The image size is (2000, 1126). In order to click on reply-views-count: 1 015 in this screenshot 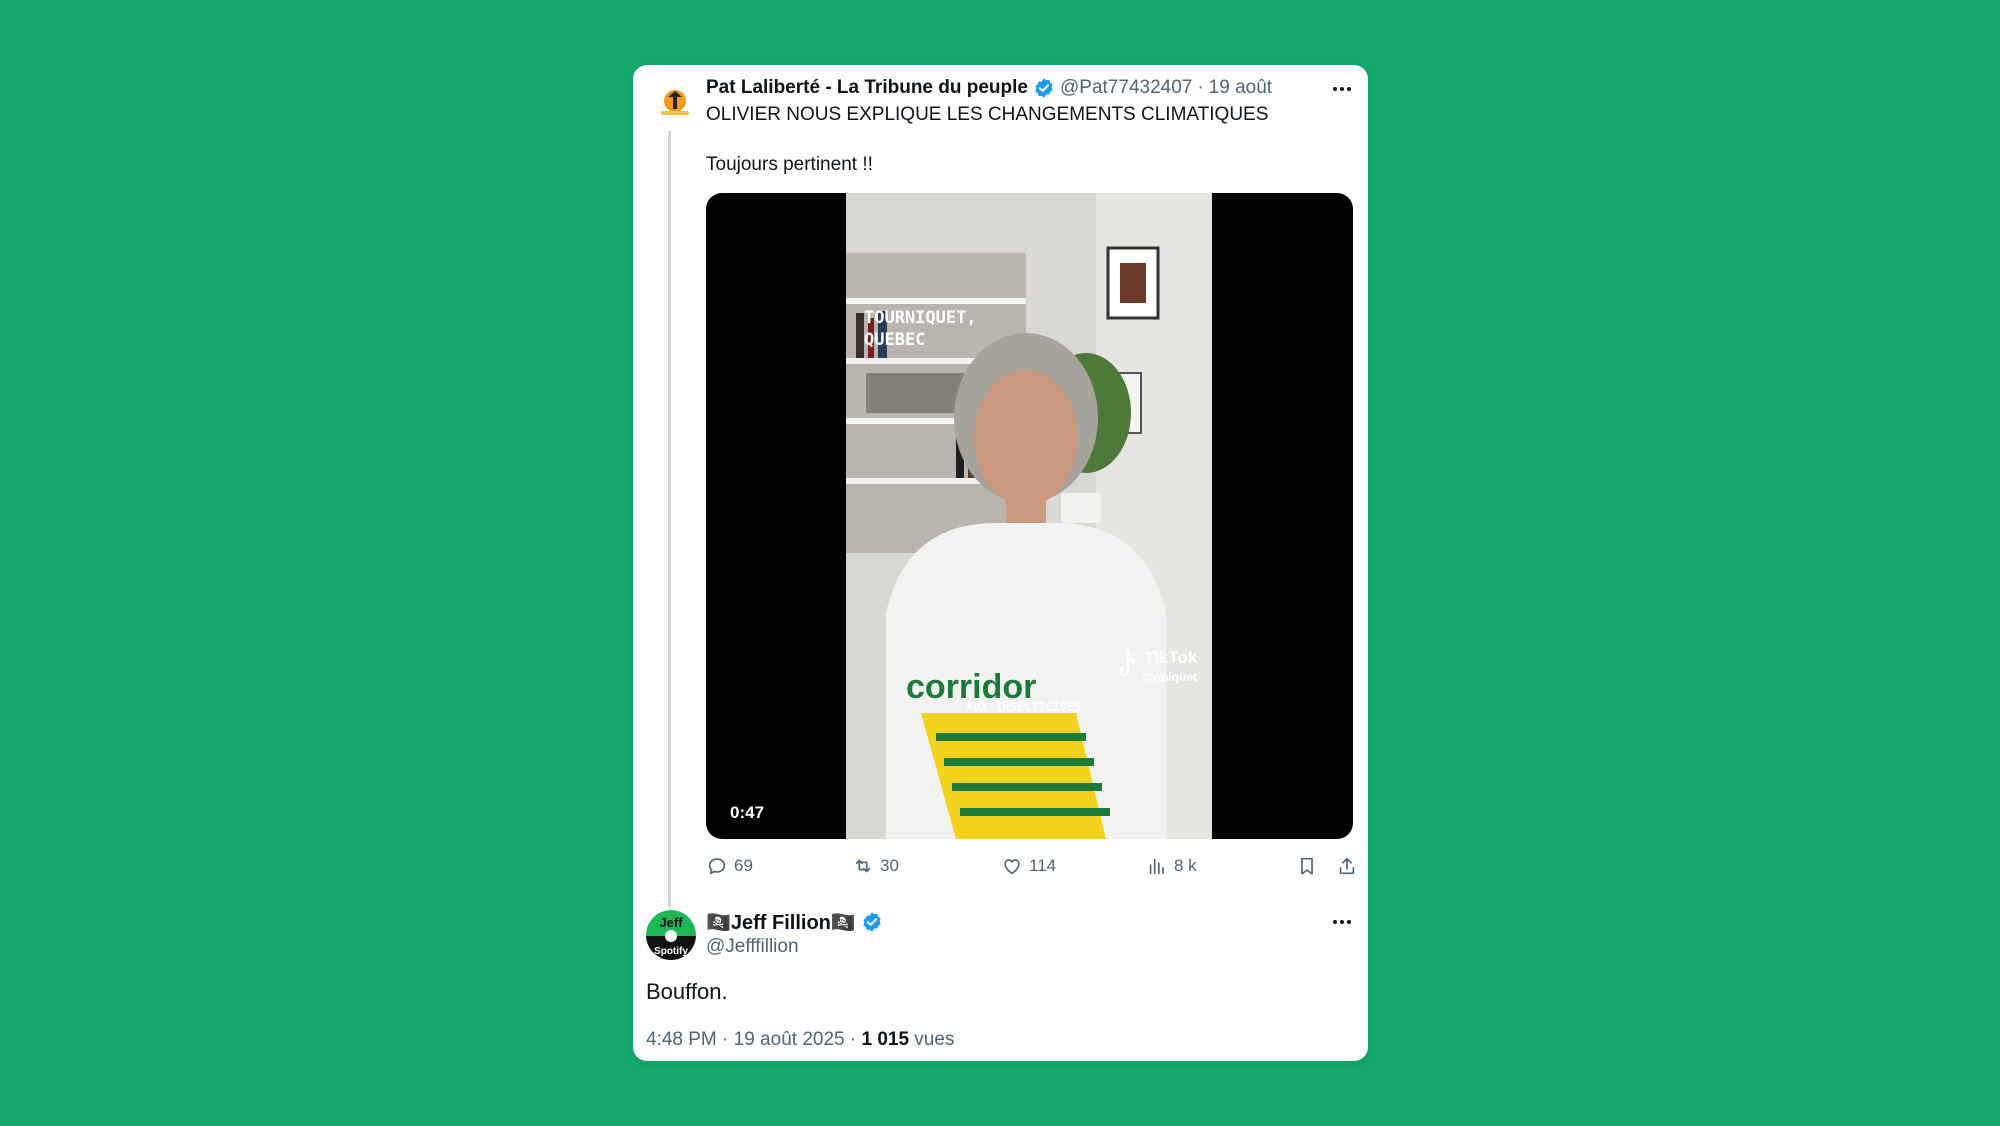, I will do `click(885, 1039)`.